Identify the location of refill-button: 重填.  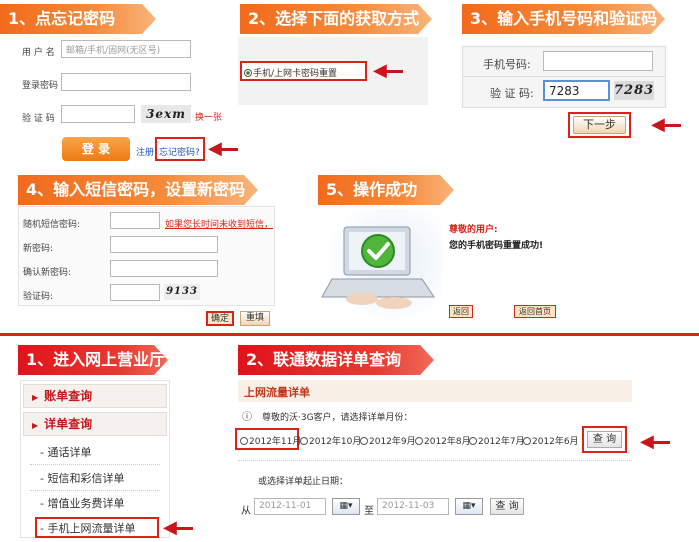
(255, 318).